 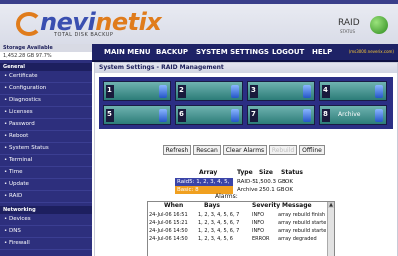 I want to click on bay-2: 2, so click(x=209, y=91).